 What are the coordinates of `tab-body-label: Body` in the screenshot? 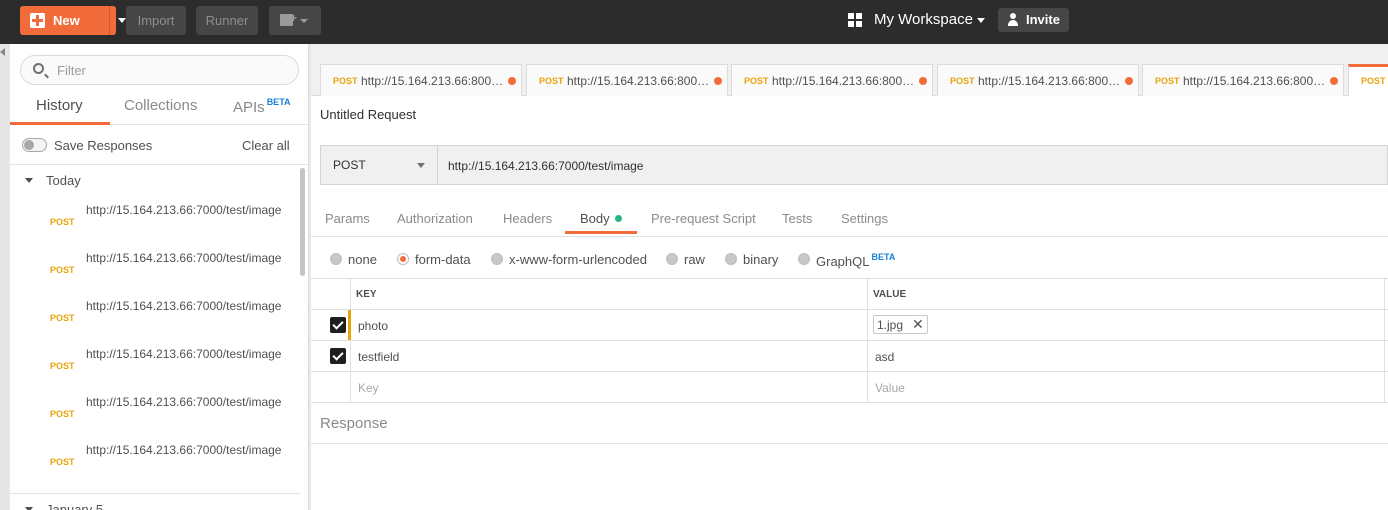 It's located at (595, 218).